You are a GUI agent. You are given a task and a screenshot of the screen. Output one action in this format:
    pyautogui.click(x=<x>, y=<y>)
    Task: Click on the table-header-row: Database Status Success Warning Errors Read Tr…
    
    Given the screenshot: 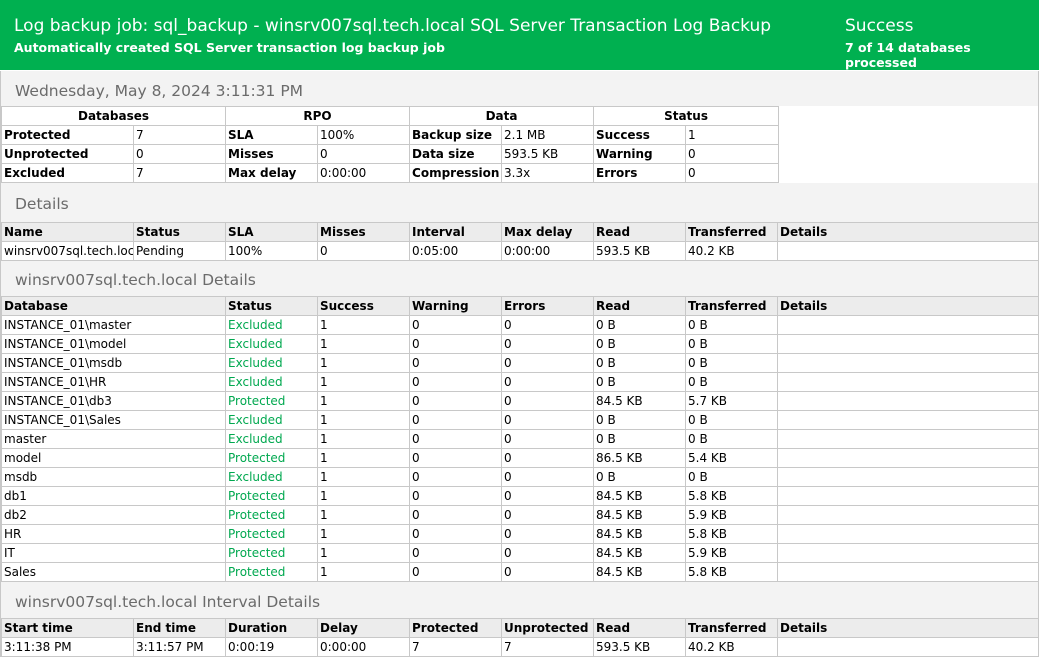 What is the action you would take?
    pyautogui.click(x=520, y=306)
    